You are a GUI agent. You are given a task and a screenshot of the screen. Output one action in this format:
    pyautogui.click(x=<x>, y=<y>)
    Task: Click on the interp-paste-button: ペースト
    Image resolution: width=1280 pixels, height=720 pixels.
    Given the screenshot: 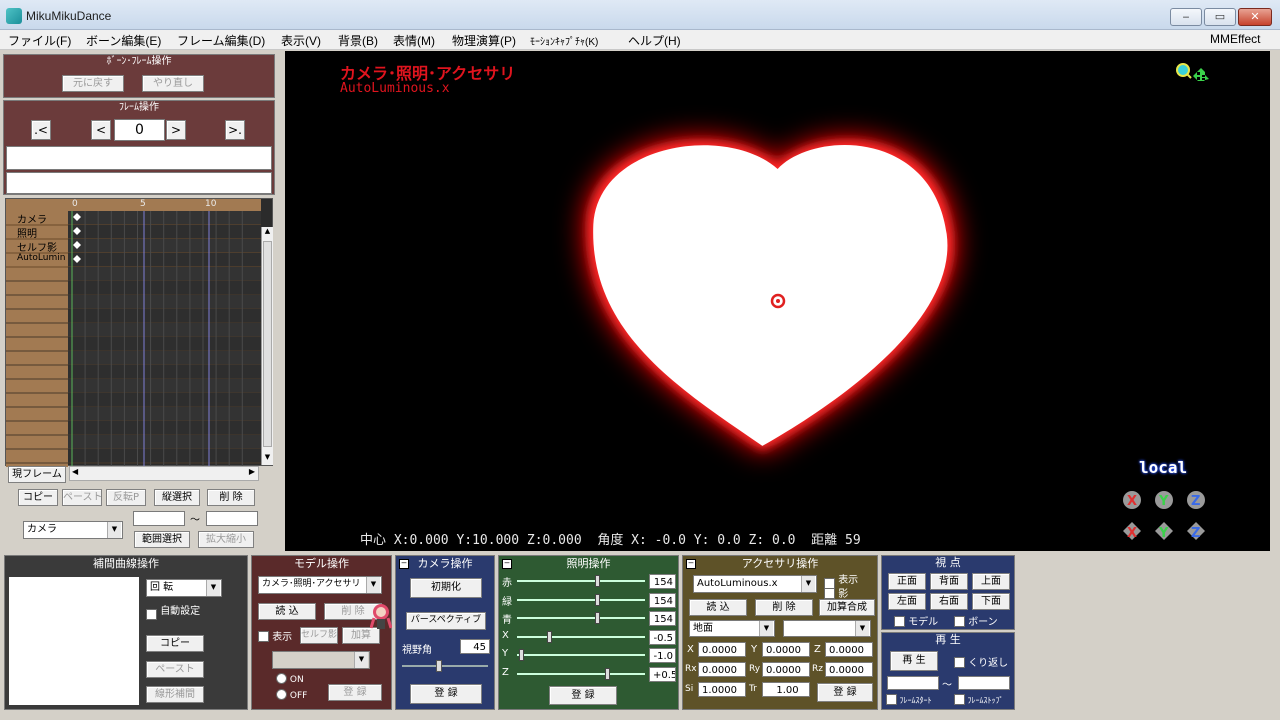 What is the action you would take?
    pyautogui.click(x=175, y=669)
    